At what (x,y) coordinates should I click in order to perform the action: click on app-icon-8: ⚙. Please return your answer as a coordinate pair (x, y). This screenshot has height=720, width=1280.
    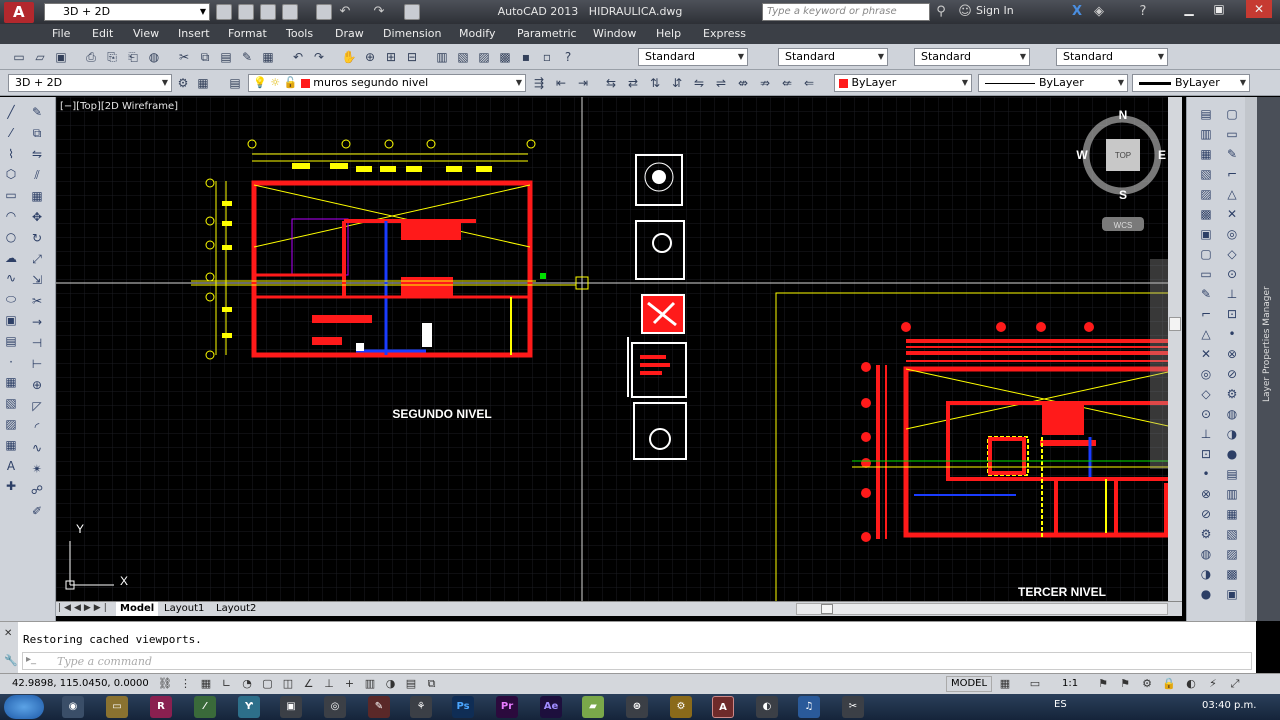
    Looking at the image, I should click on (681, 707).